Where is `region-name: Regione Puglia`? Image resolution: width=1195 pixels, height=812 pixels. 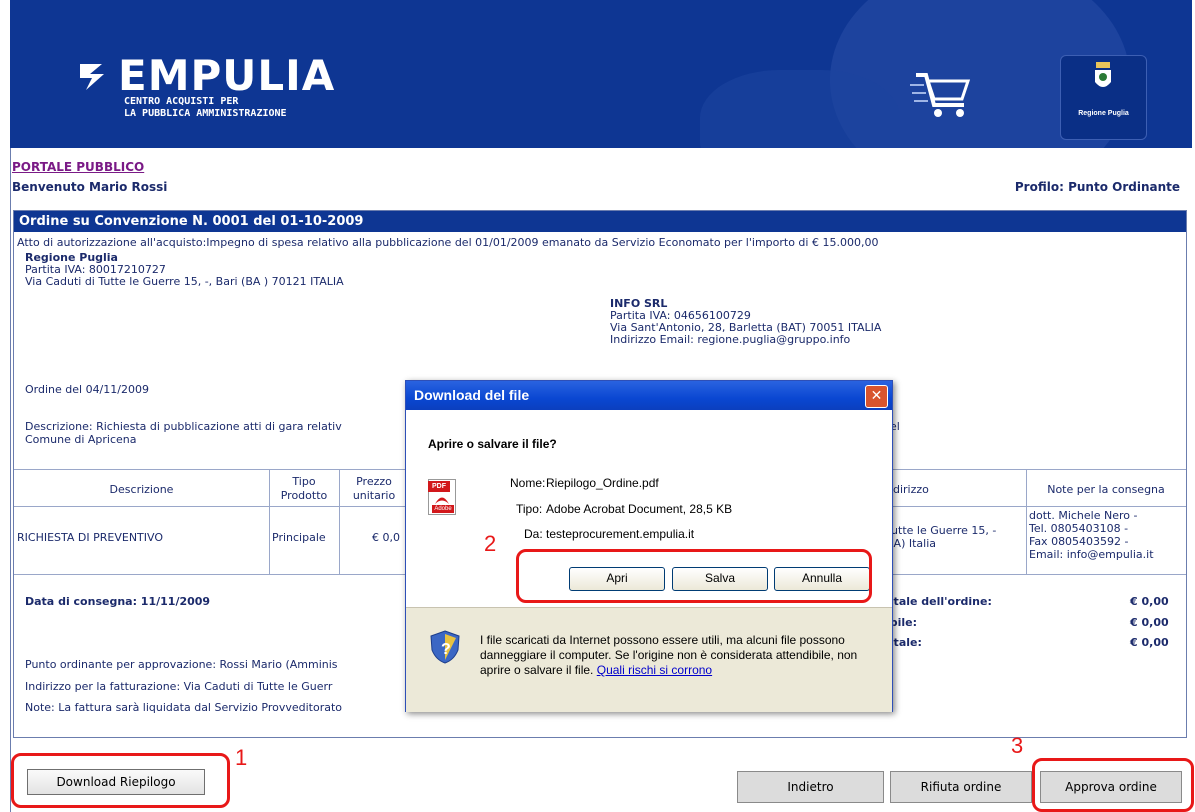
region-name: Regione Puglia is located at coordinates (1103, 113).